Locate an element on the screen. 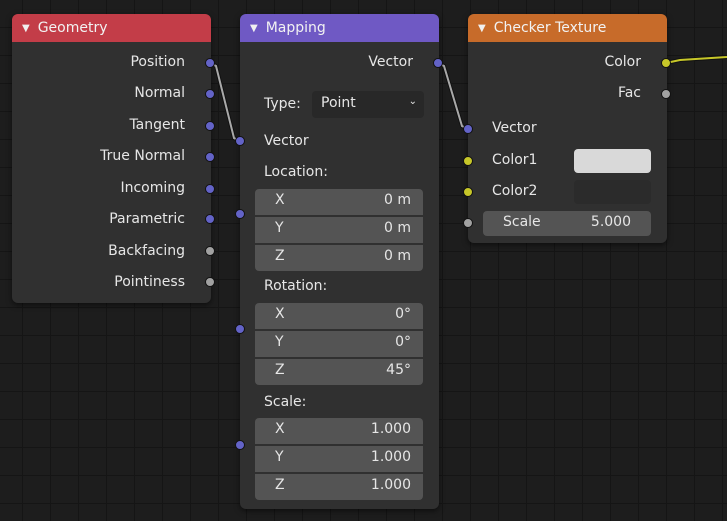 This screenshot has width=727, height=521. output-backfacing: Backfacing is located at coordinates (146, 251).